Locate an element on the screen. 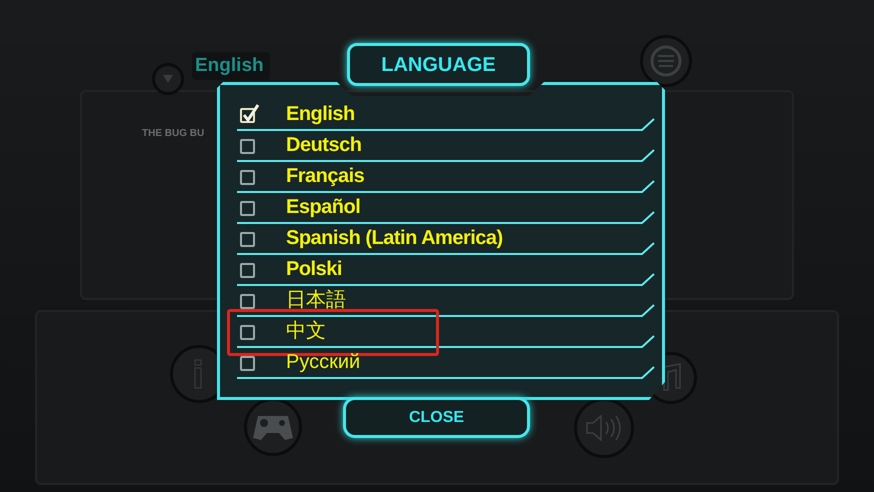 This screenshot has height=492, width=874. caption-text: THE BUG BU is located at coordinates (173, 134).